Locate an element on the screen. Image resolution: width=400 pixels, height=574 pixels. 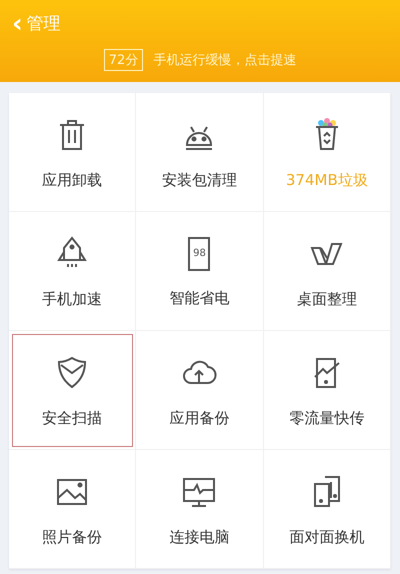
tool-tile: 98 智能省电 is located at coordinates (200, 271).